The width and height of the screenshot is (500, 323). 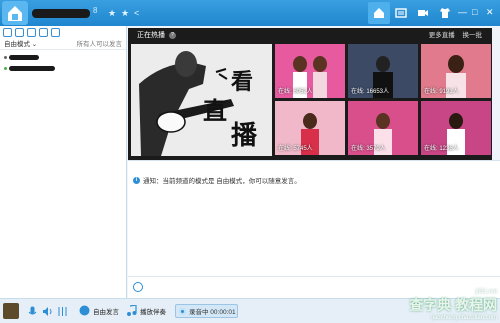 What do you see at coordinates (19, 32) in the screenshot?
I see `channel-icon` at bounding box center [19, 32].